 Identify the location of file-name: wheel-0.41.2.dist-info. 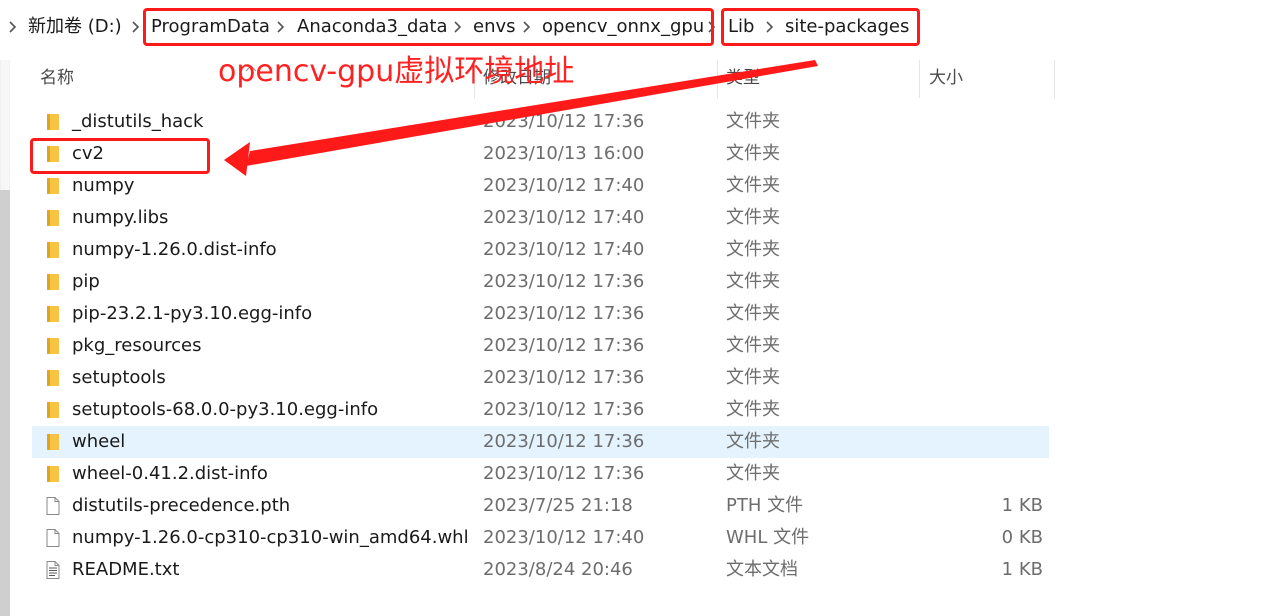
(170, 474).